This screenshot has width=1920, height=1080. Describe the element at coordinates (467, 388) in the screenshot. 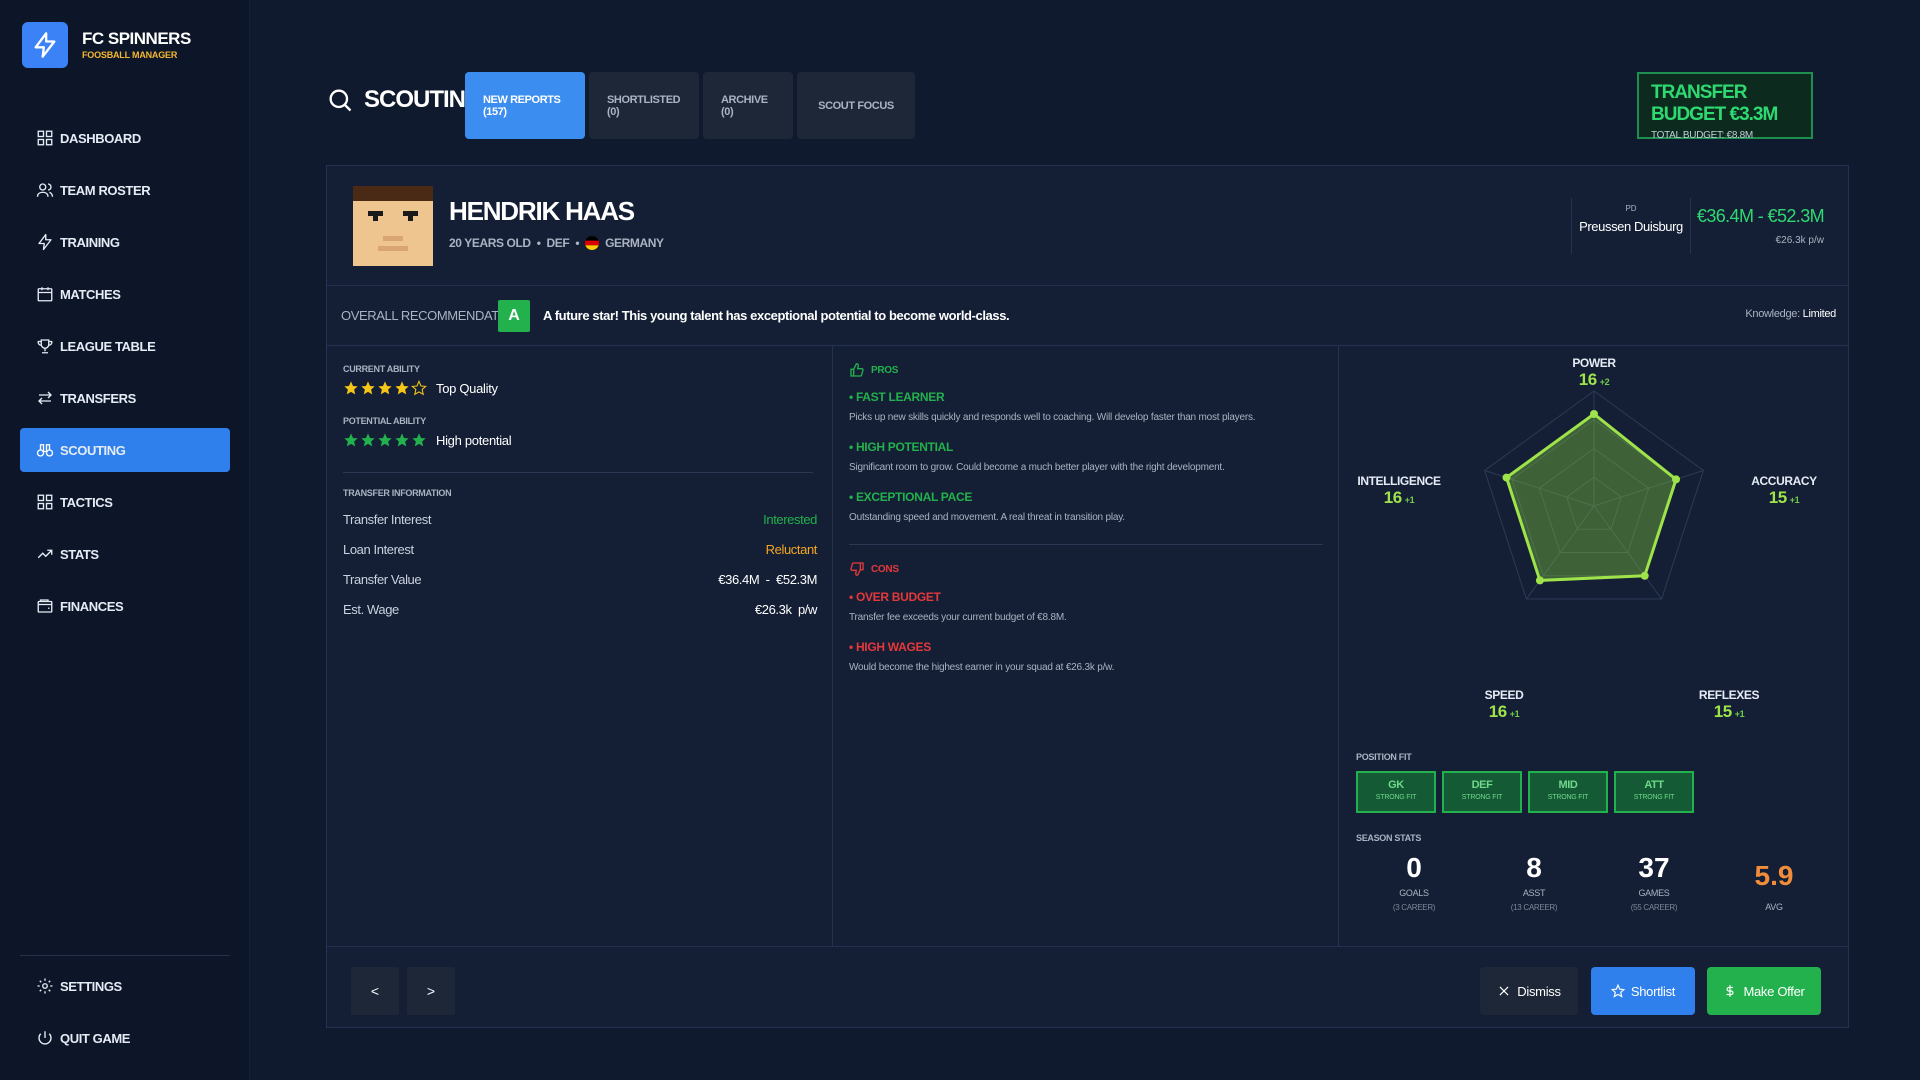

I see `current-ability-text: Top Quality` at that location.